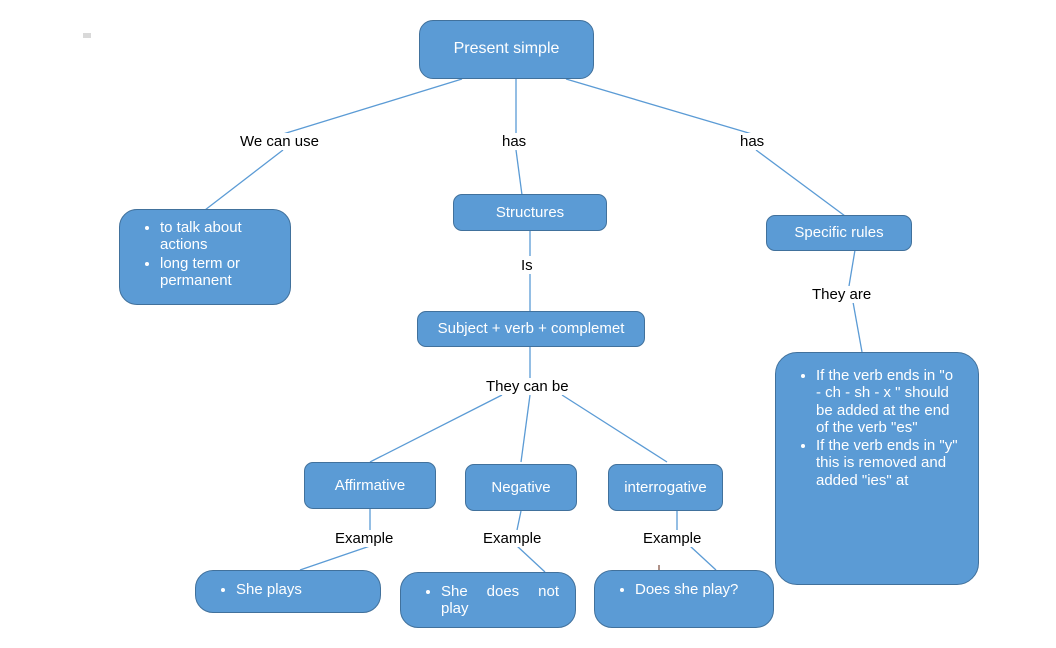 Image resolution: width=1056 pixels, height=648 pixels. What do you see at coordinates (519, 520) in the screenshot?
I see `edge-negative-to-example` at bounding box center [519, 520].